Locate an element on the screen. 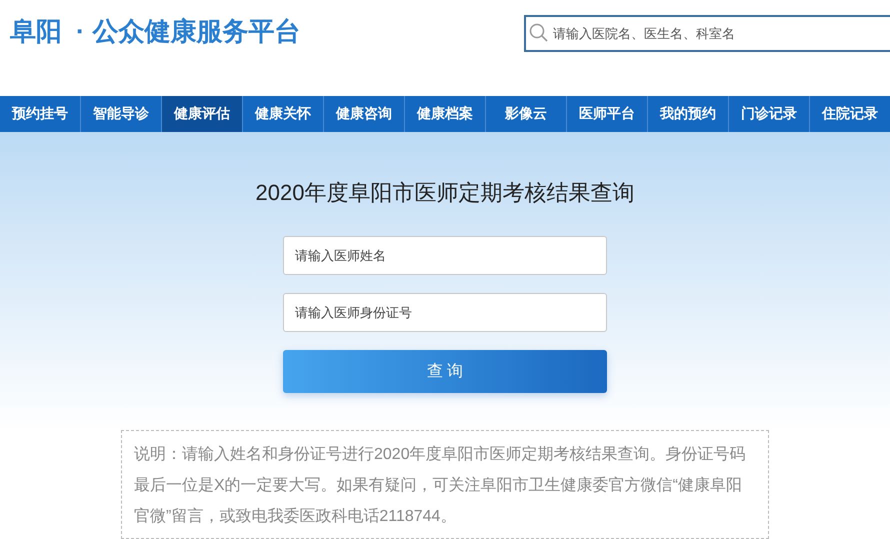 Image resolution: width=890 pixels, height=539 pixels. nav-tab: 健康评估 is located at coordinates (202, 114).